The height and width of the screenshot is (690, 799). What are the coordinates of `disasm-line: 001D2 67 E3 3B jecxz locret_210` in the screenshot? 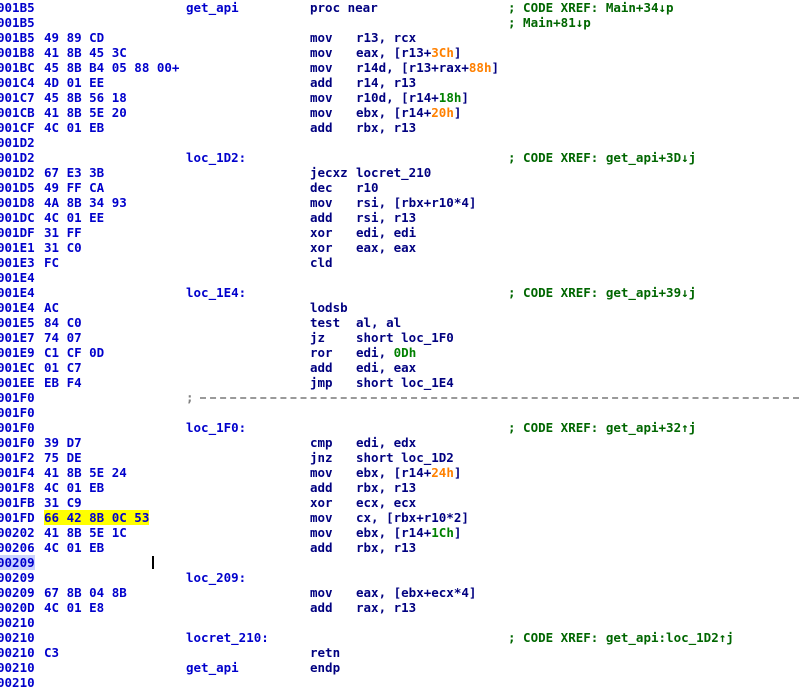 It's located at (399, 172).